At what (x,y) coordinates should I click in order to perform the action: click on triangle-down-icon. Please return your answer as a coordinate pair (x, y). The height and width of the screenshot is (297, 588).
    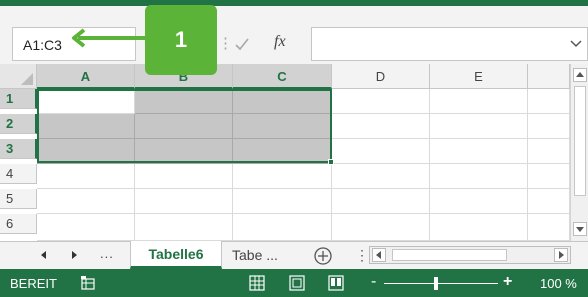
    Looking at the image, I should click on (580, 229).